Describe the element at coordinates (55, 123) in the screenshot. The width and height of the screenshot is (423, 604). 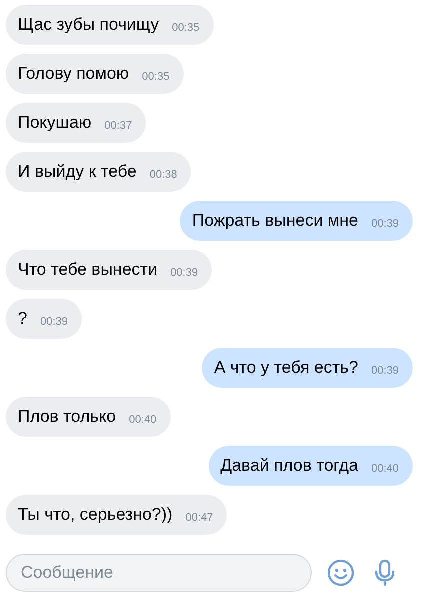
I see `message-text: Покушаю` at that location.